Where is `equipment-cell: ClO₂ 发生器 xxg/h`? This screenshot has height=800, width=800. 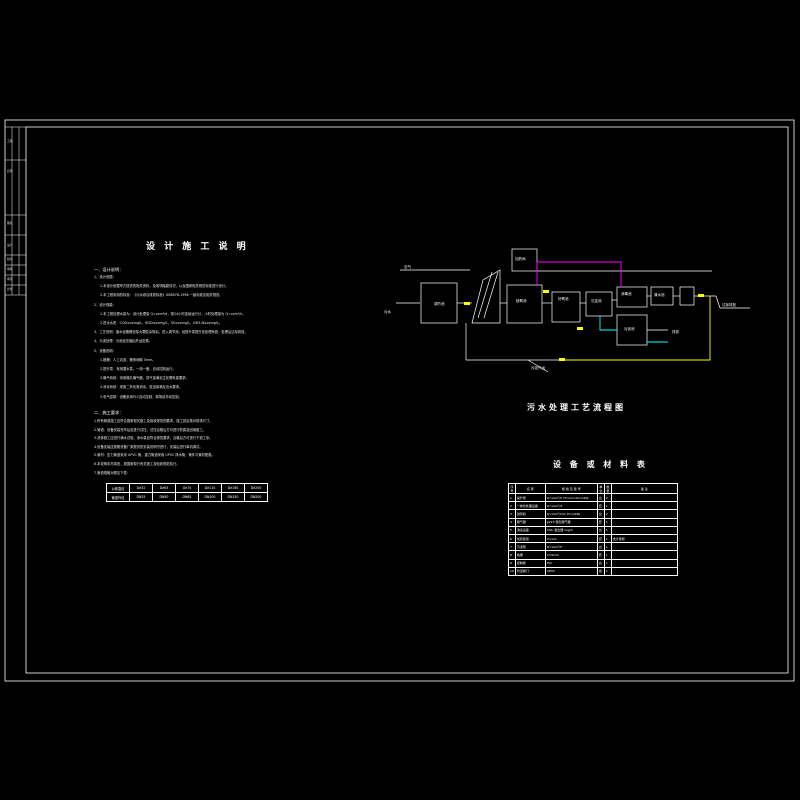
equipment-cell: ClO₂ 发生器 xxg/h is located at coordinates (571, 530).